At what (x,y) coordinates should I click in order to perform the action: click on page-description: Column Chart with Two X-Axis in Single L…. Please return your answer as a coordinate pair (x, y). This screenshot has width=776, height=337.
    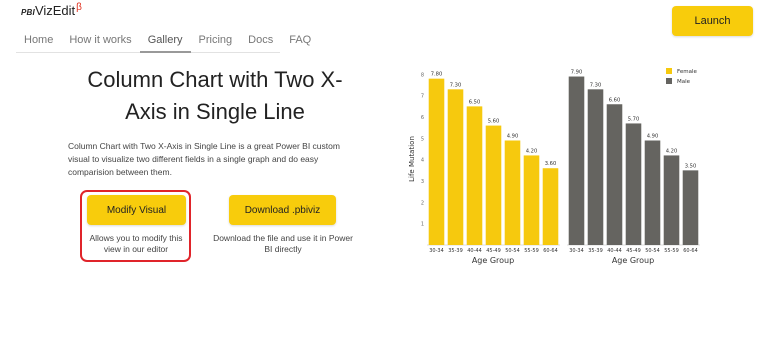
    Looking at the image, I should click on (204, 159).